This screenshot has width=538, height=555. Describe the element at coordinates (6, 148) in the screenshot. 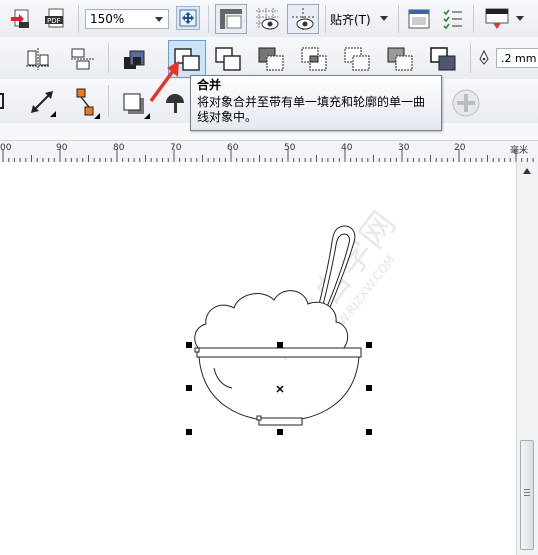

I see `ruler-label: 00` at that location.